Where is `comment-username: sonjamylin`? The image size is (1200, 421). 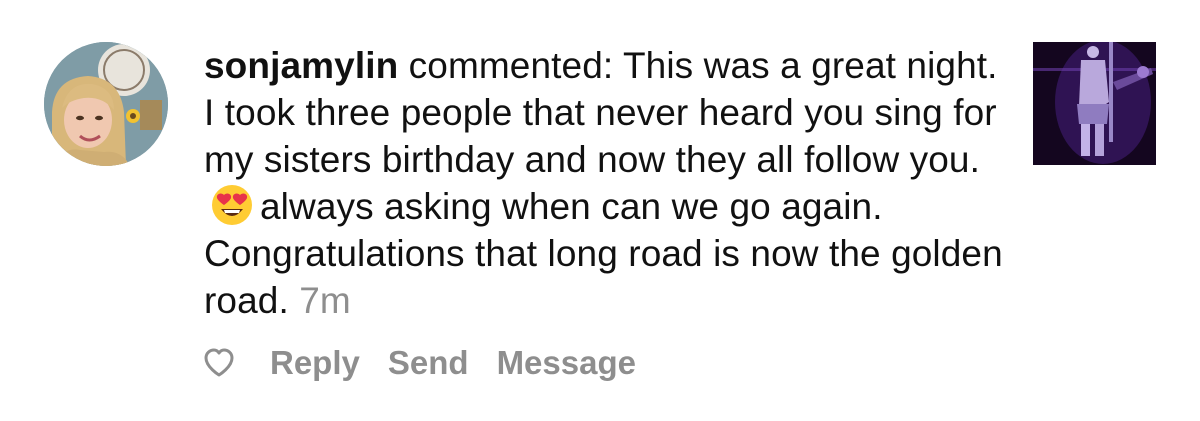
comment-username: sonjamylin is located at coordinates (301, 65).